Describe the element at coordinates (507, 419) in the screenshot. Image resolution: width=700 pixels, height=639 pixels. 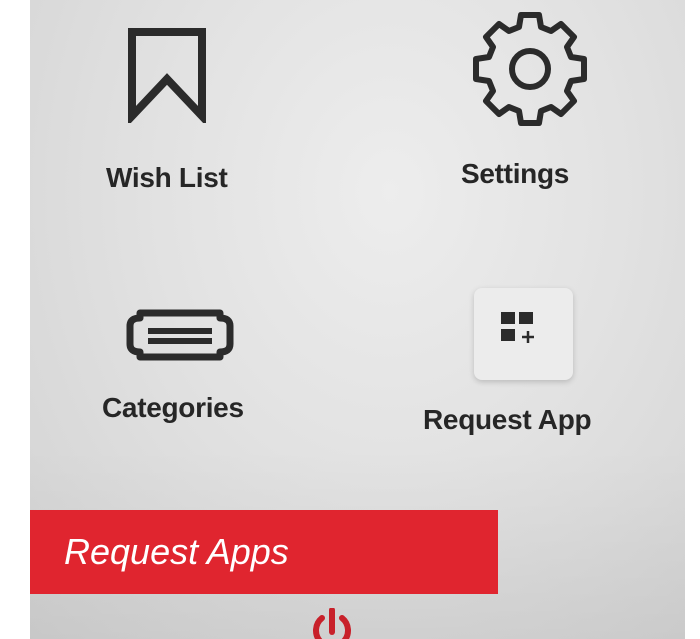
I see `request-app-label: Request App` at that location.